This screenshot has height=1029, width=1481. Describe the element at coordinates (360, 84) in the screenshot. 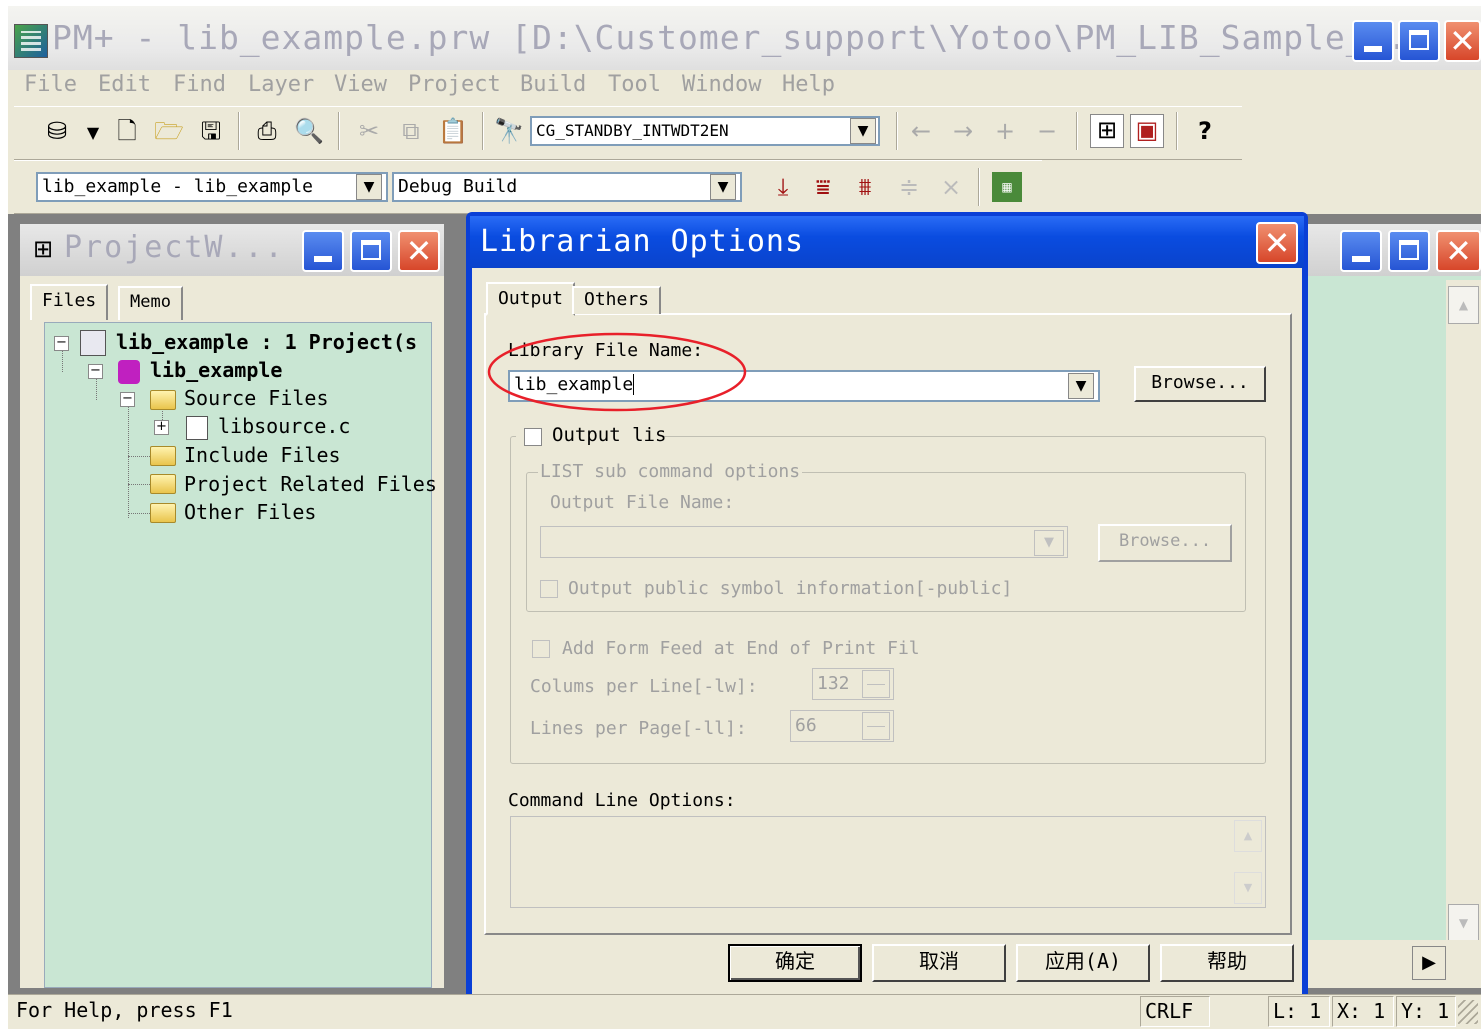

I see `menu-view: View` at that location.